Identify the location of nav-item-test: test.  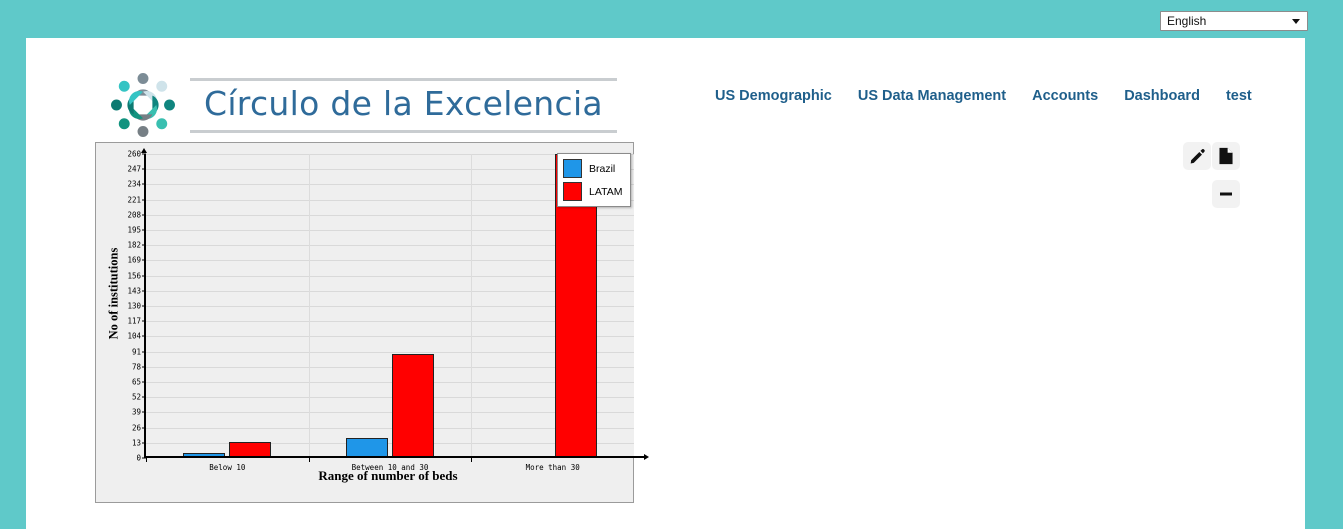
(1239, 96).